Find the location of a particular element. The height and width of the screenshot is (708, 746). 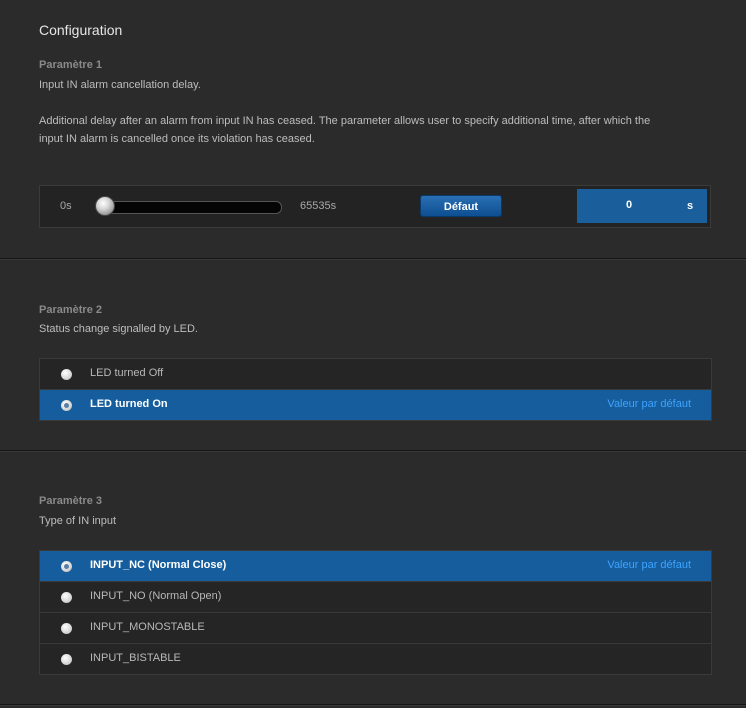

option-input-bistable: INPUT_BISTABLE is located at coordinates (375, 659).